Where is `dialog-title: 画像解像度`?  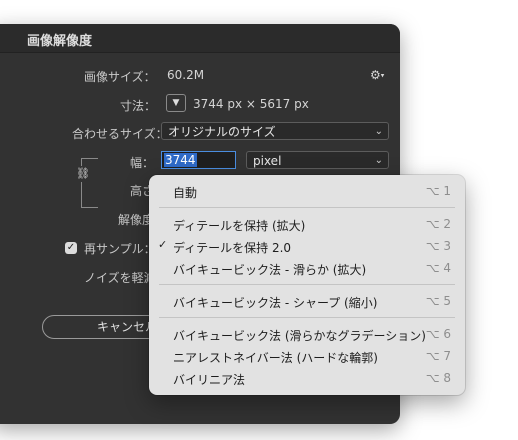 dialog-title: 画像解像度 is located at coordinates (60, 41).